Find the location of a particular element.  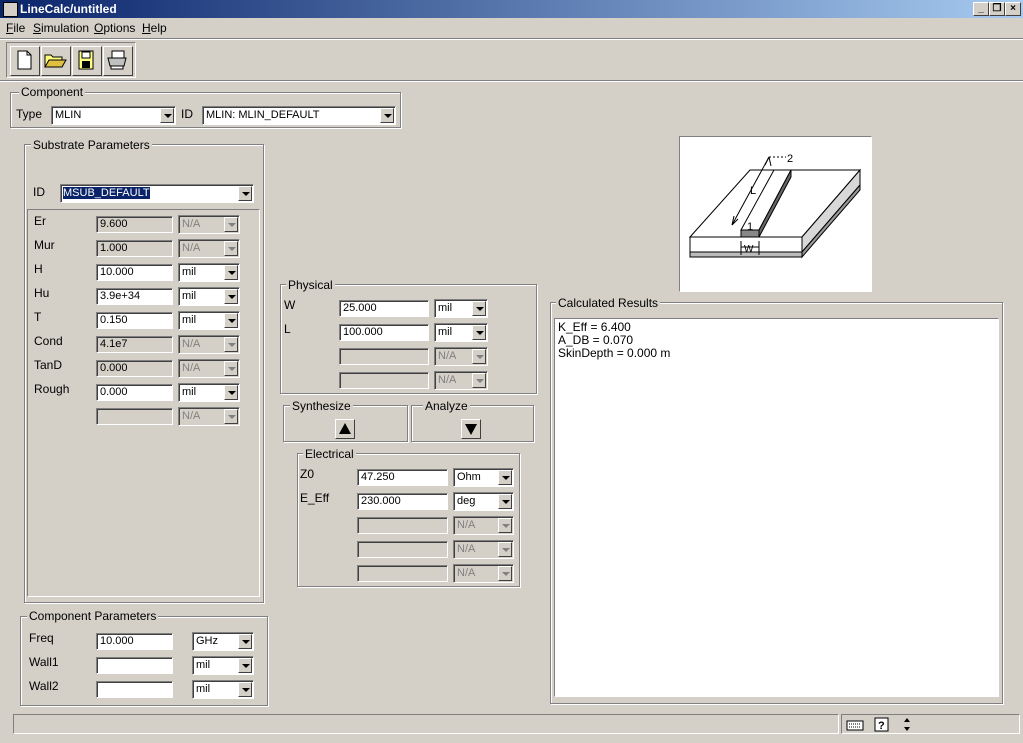

substrate-param-label: TanD is located at coordinates (48, 365).